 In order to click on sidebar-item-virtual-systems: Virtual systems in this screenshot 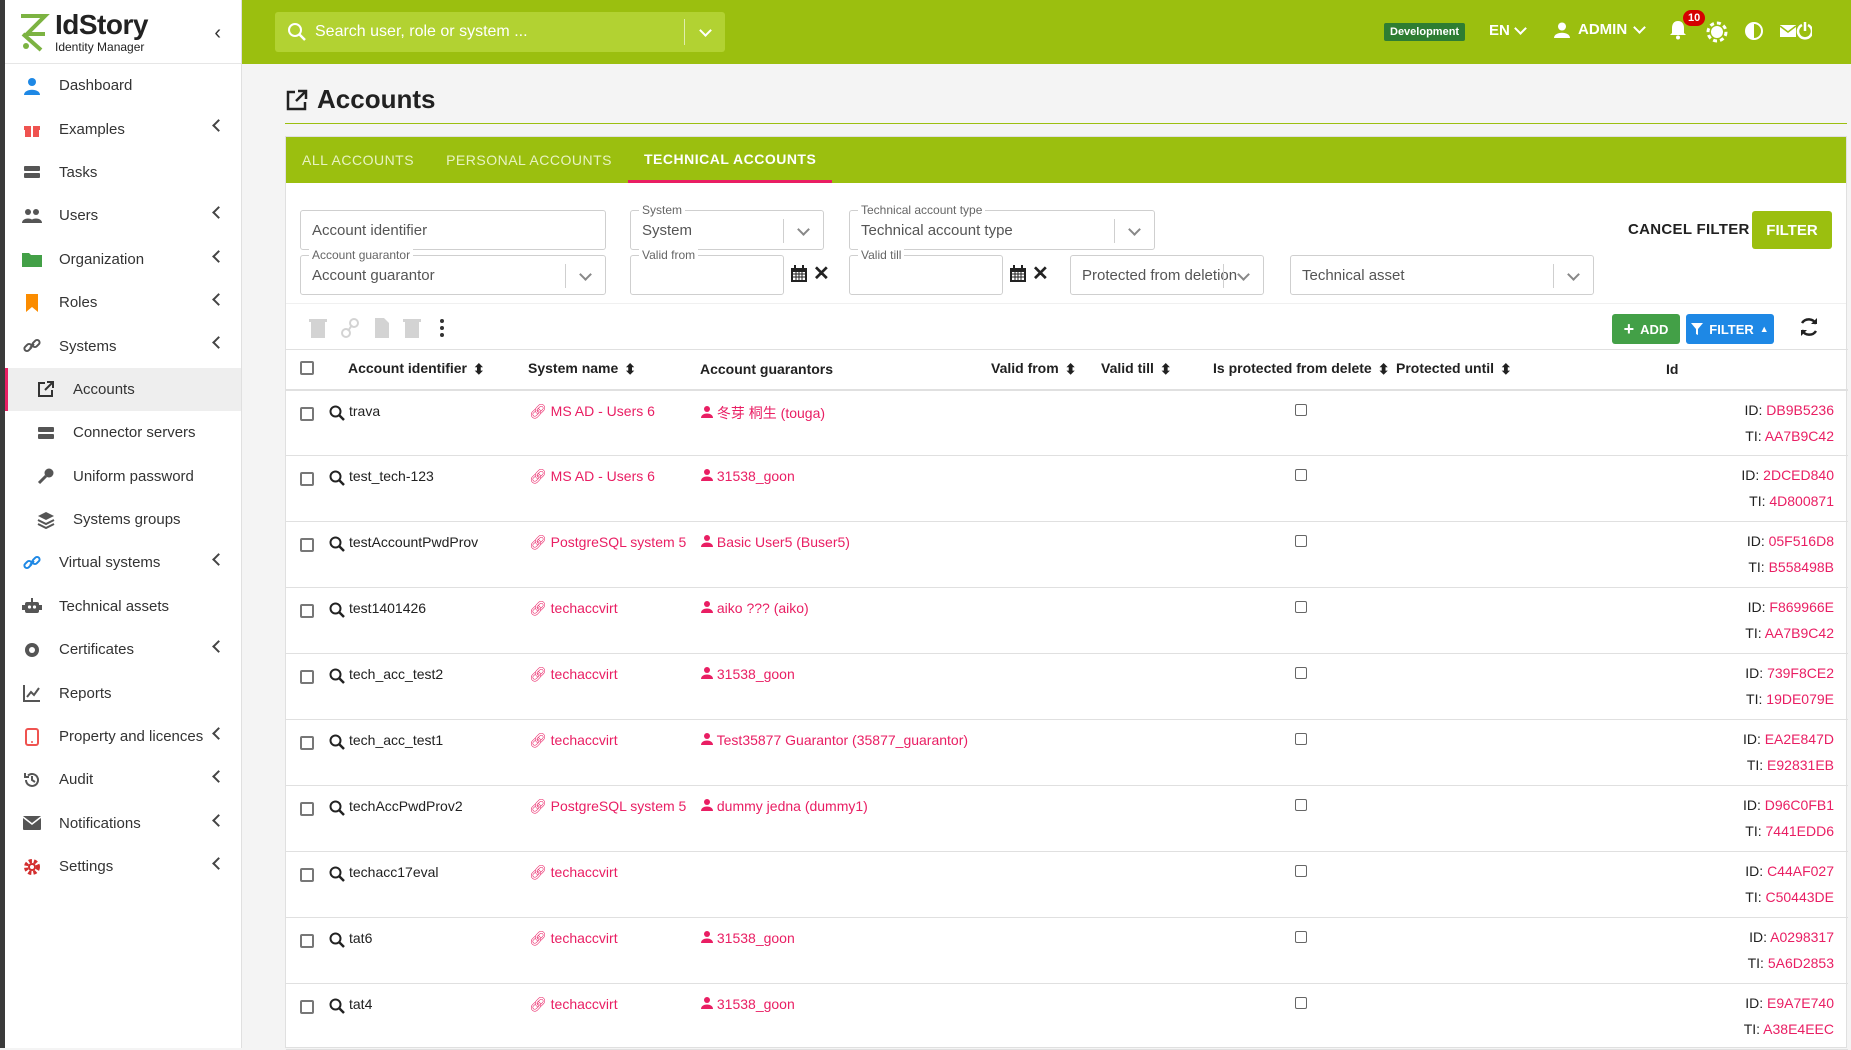, I will do `click(123, 562)`.